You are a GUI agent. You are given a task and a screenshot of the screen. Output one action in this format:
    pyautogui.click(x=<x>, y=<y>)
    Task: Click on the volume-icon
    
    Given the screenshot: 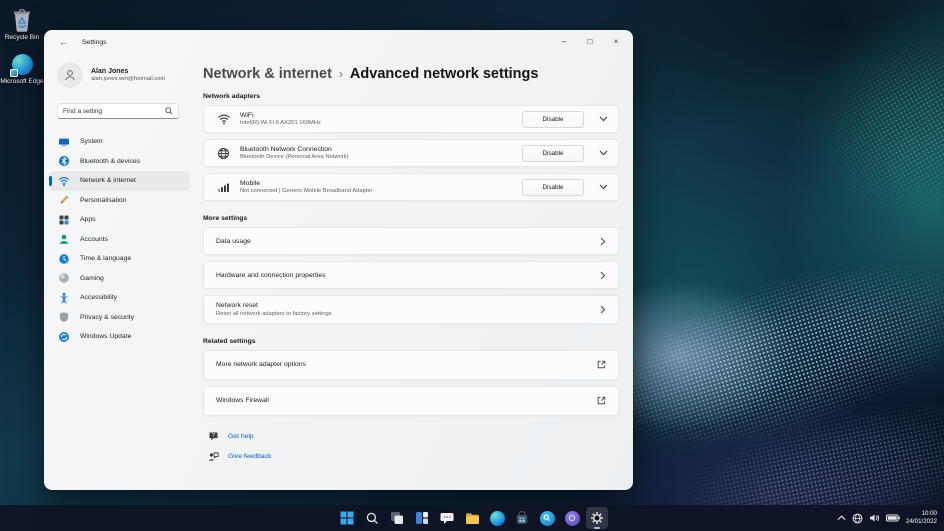 What is the action you would take?
    pyautogui.click(x=874, y=518)
    